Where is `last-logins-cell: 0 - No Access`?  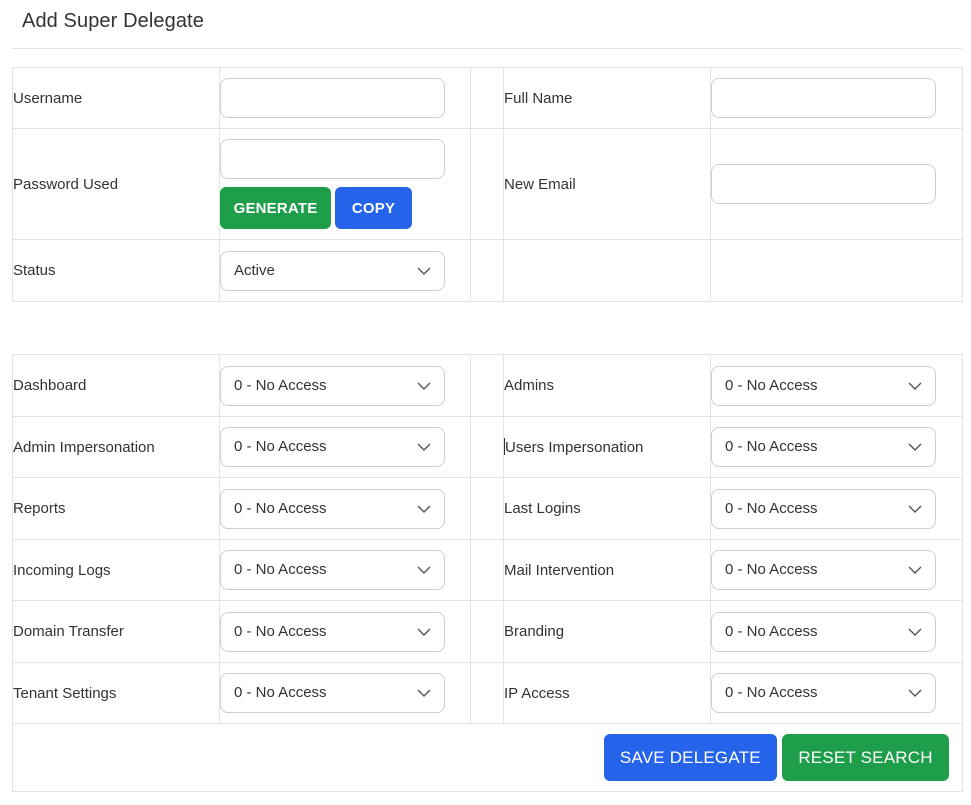
last-logins-cell: 0 - No Access is located at coordinates (836, 508).